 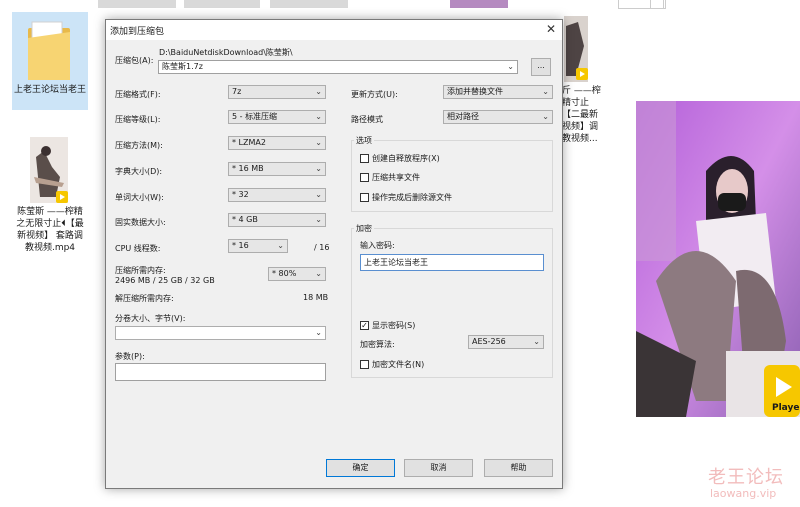 I want to click on help-button: 帮助, so click(x=518, y=468).